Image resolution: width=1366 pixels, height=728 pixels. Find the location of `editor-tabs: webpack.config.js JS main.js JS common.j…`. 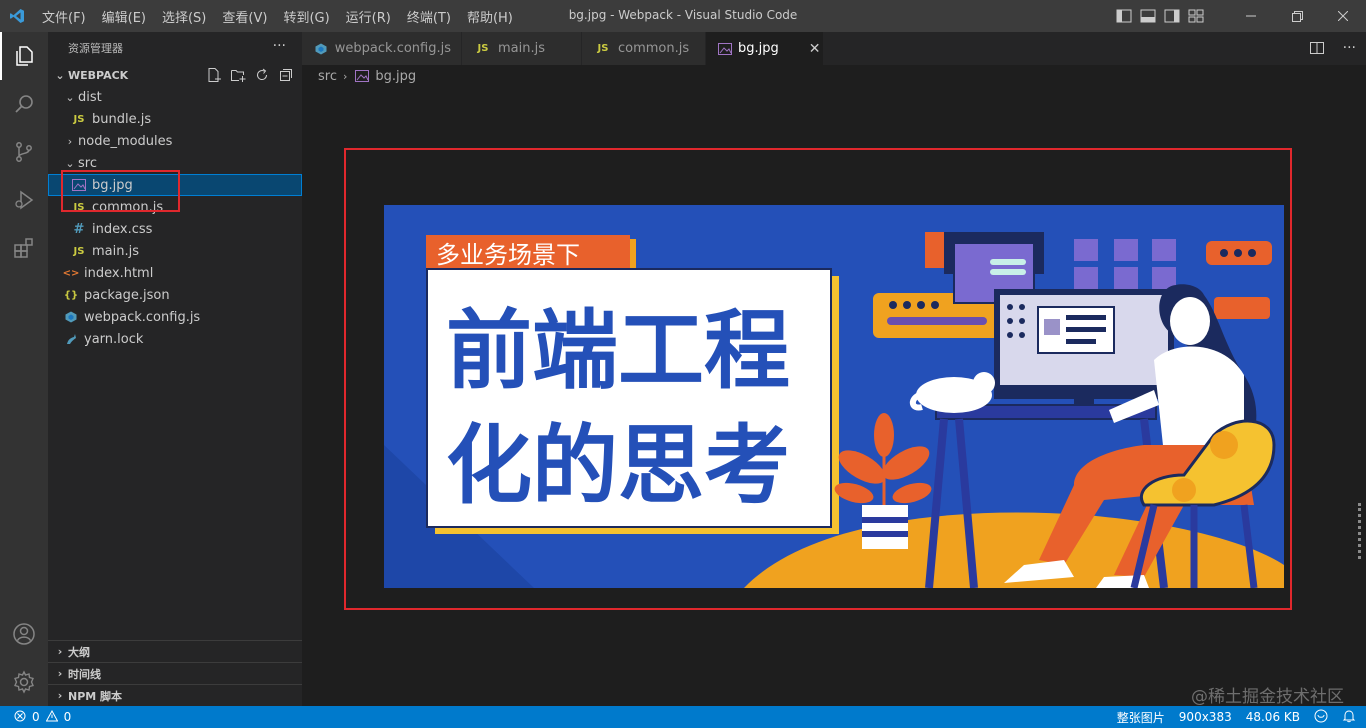

editor-tabs: webpack.config.js JS main.js JS common.j… is located at coordinates (834, 48).